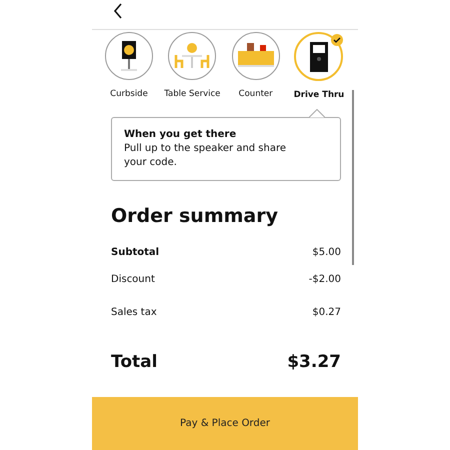 This screenshot has width=450, height=450. I want to click on counter-icon, so click(256, 56).